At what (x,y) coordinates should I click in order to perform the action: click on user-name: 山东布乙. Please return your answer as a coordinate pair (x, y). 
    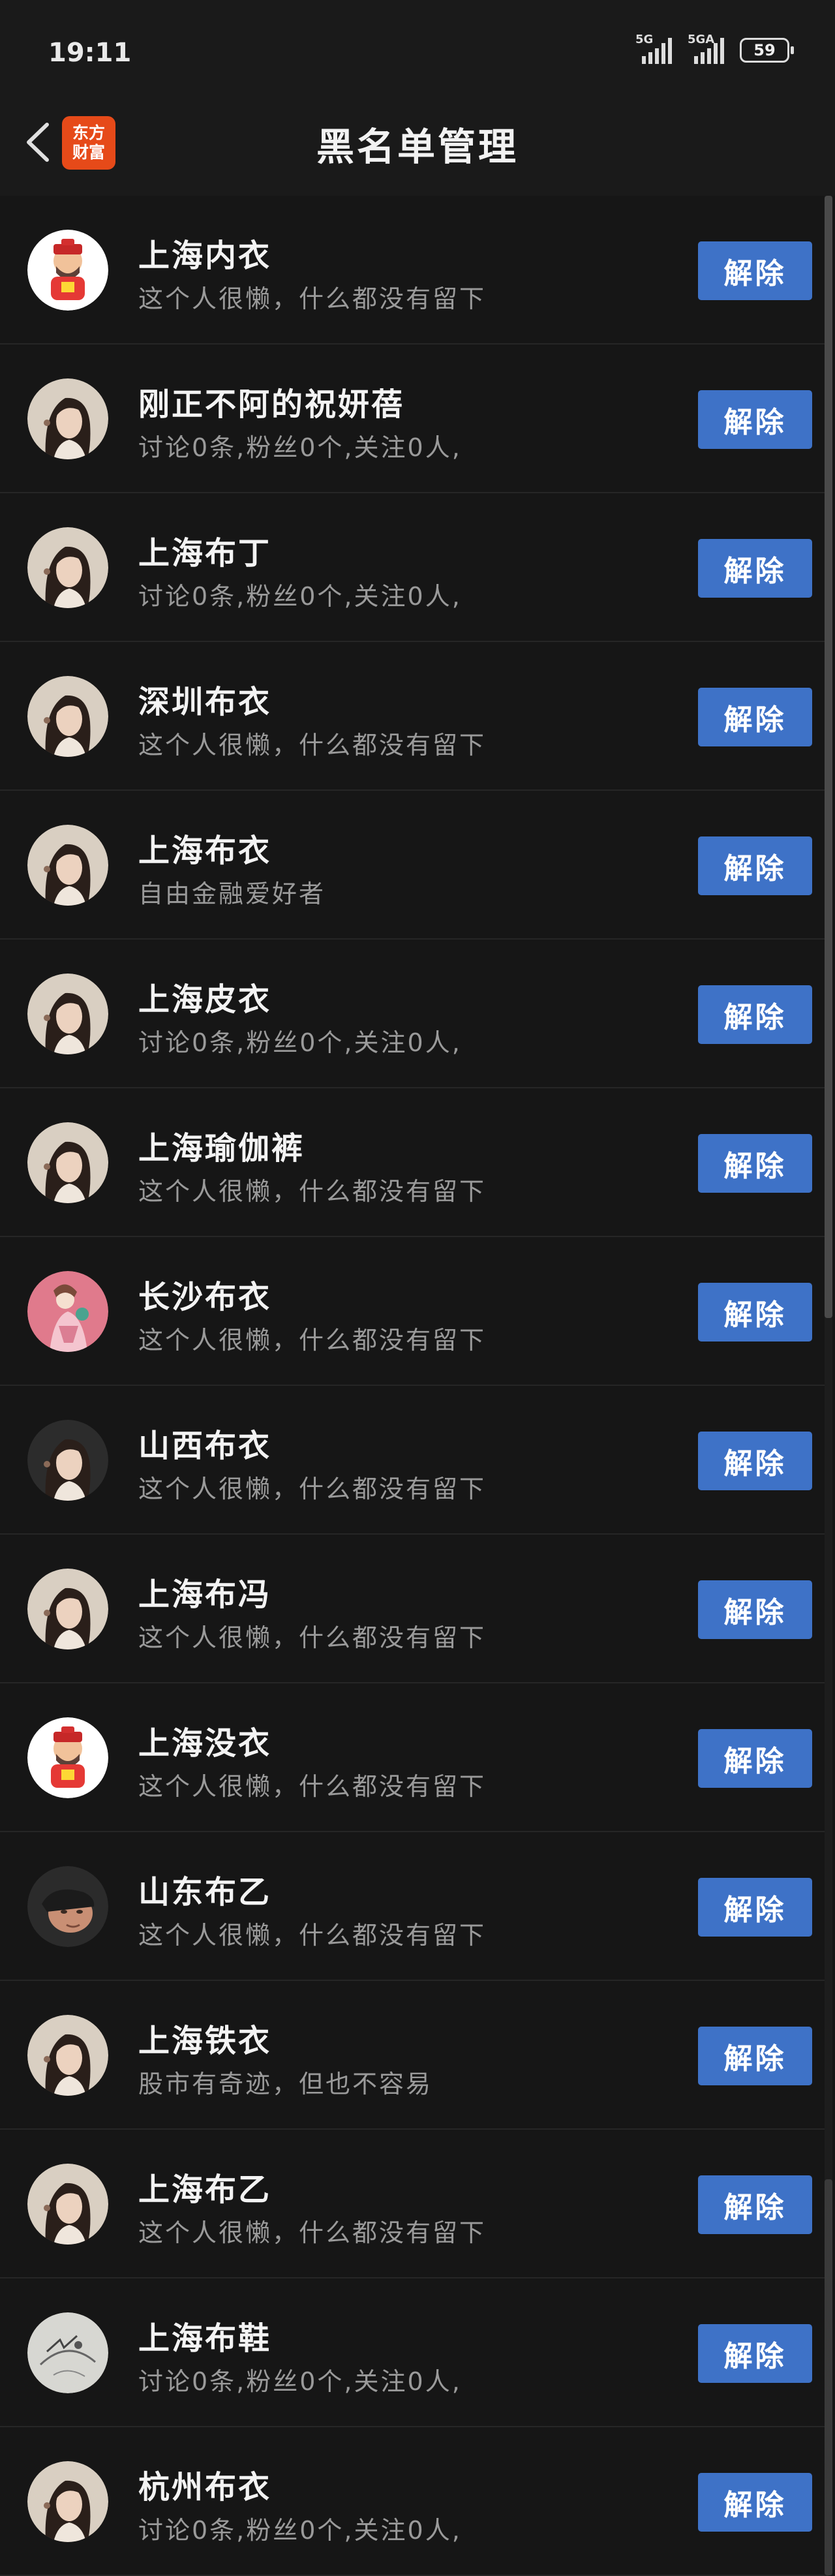
    Looking at the image, I should click on (204, 1889).